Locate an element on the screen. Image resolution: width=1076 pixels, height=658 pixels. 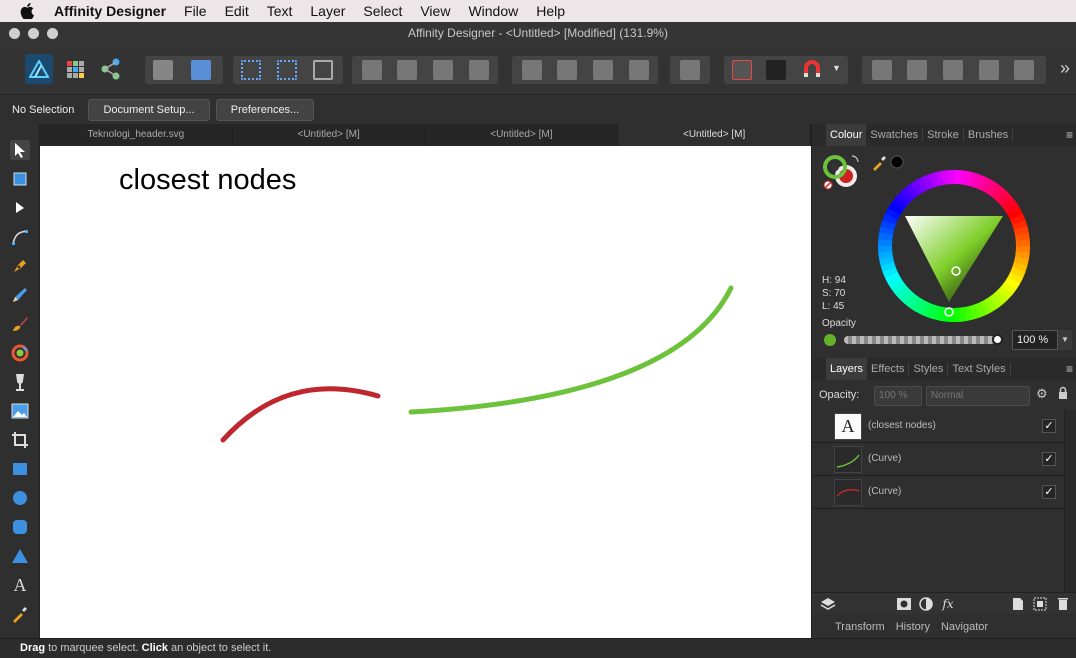
menu-window: Window is located at coordinates (493, 11).